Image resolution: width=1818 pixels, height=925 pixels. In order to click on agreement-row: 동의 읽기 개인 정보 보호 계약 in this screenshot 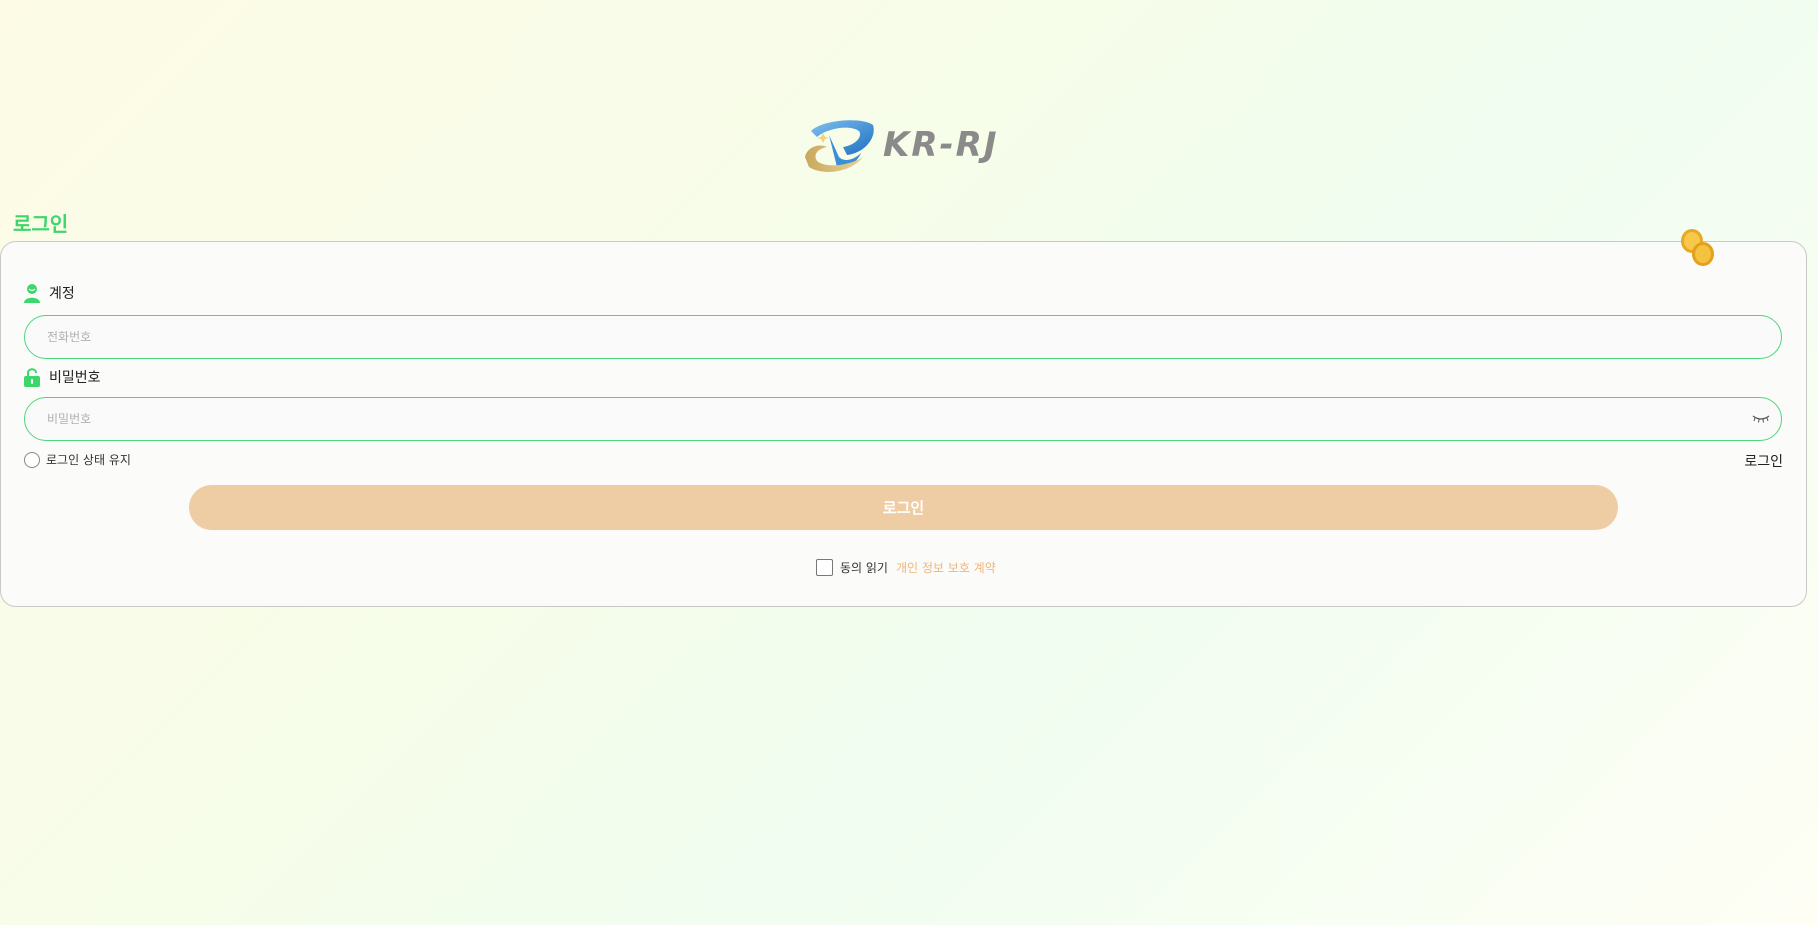, I will do `click(906, 567)`.